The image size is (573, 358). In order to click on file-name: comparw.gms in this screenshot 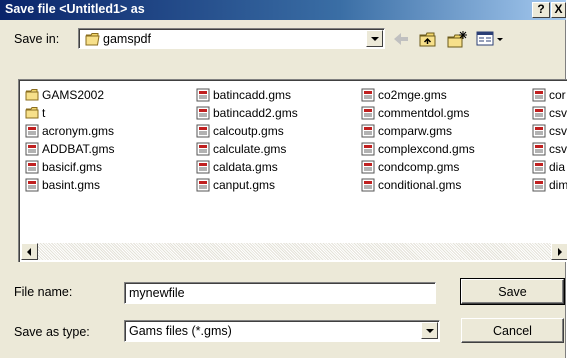, I will do `click(415, 131)`.